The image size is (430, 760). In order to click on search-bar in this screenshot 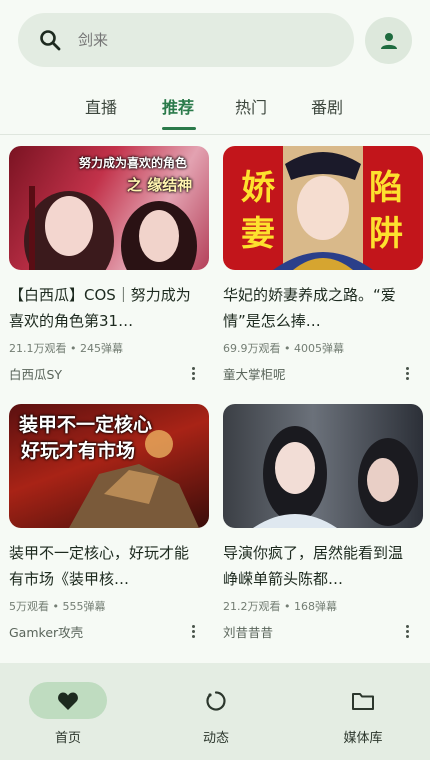, I will do `click(186, 40)`.